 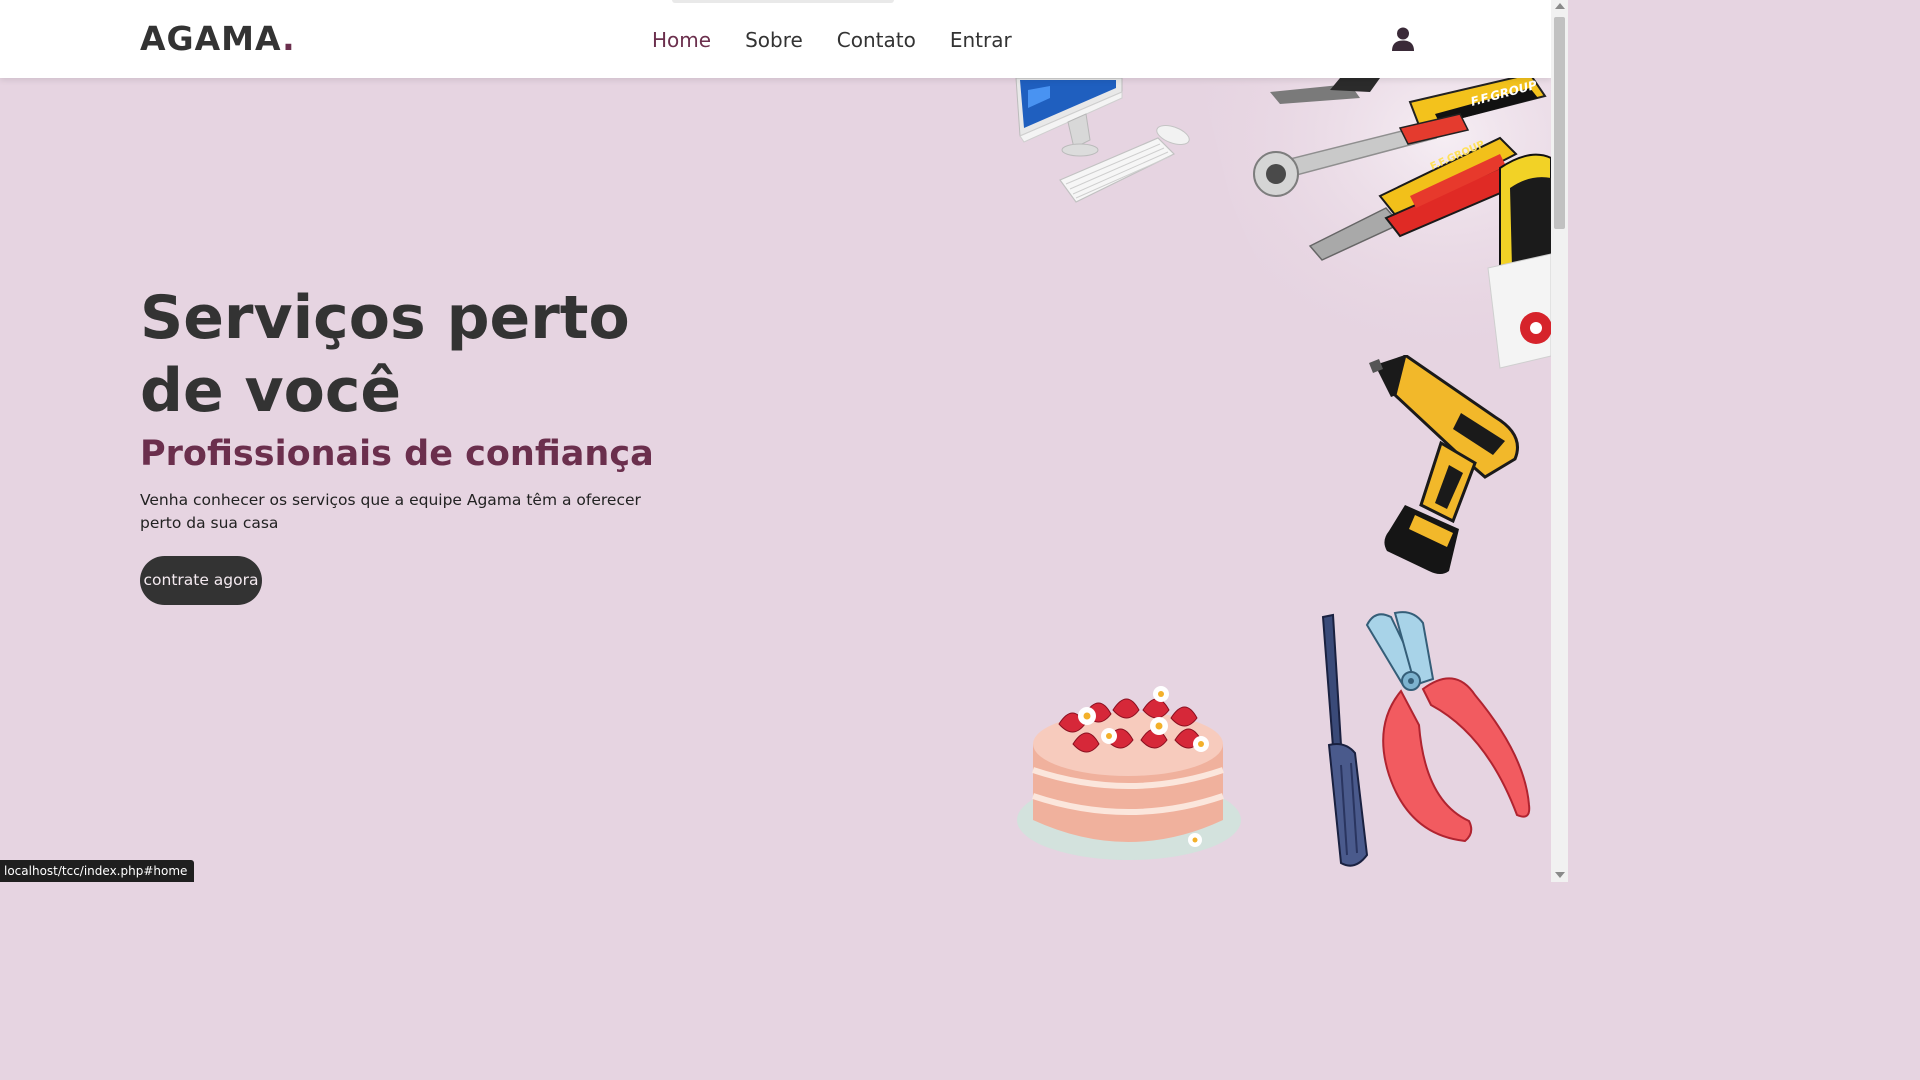 I want to click on nav-contato: Contato, so click(x=876, y=40).